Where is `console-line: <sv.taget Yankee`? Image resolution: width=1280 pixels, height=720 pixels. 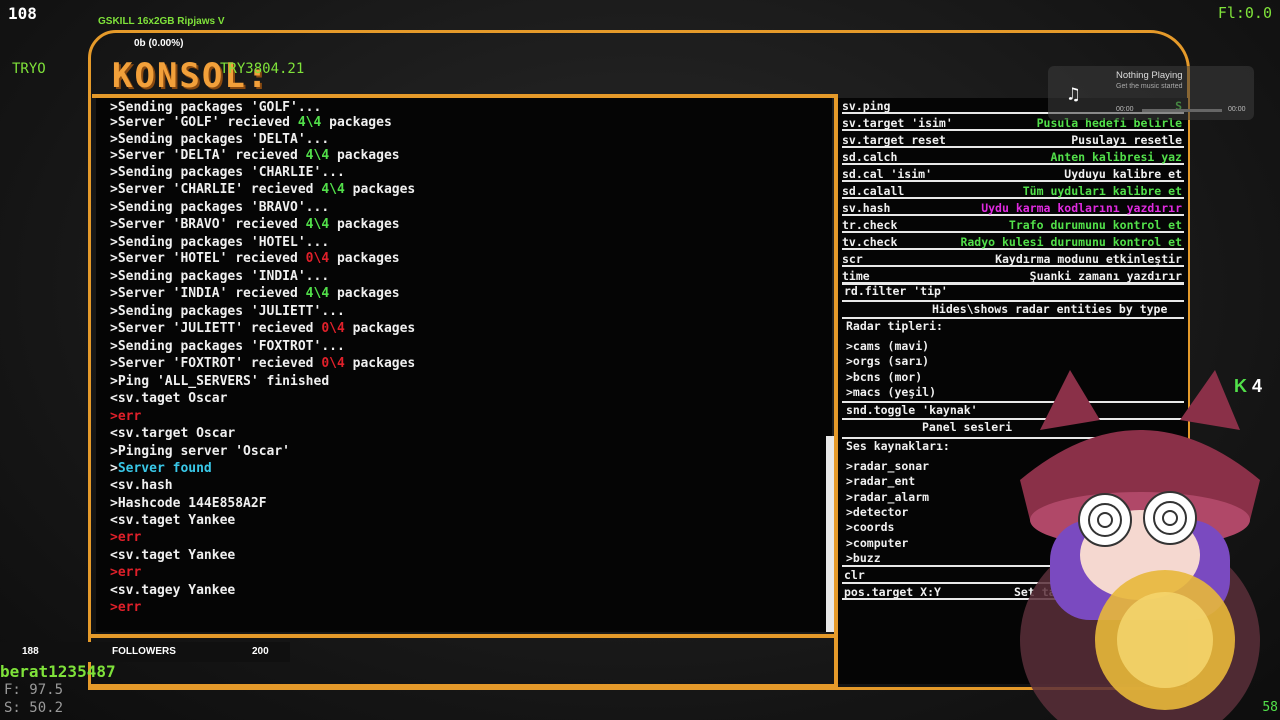 console-line: <sv.taget Yankee is located at coordinates (172, 556).